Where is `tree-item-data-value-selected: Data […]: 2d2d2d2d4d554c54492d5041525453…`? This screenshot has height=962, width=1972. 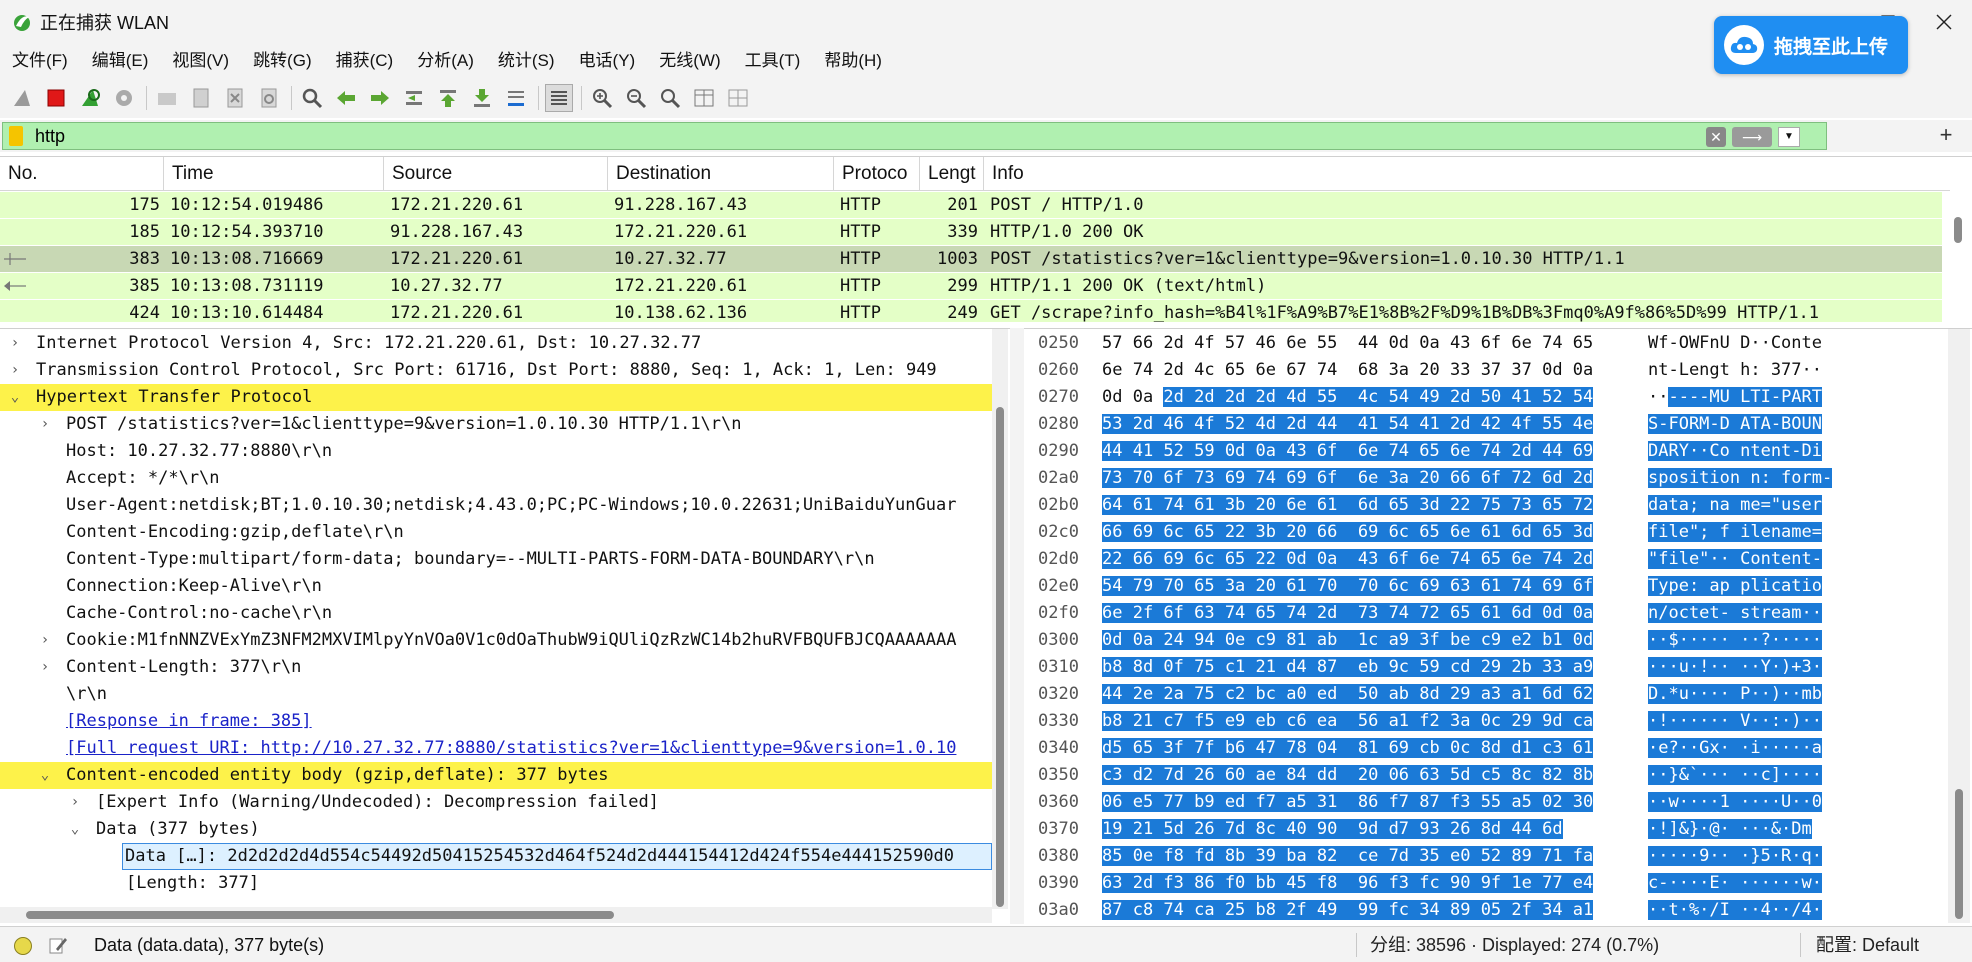 tree-item-data-value-selected: Data […]: 2d2d2d2d4d554c54492d5041525453… is located at coordinates (496, 856).